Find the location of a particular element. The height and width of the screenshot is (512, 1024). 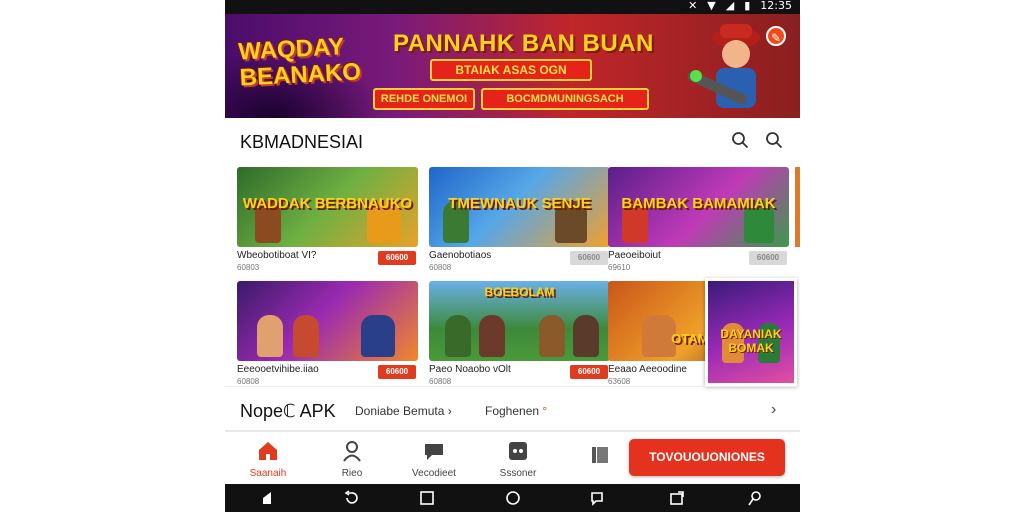

nav-item-home: Saanaih is located at coordinates (268, 459).